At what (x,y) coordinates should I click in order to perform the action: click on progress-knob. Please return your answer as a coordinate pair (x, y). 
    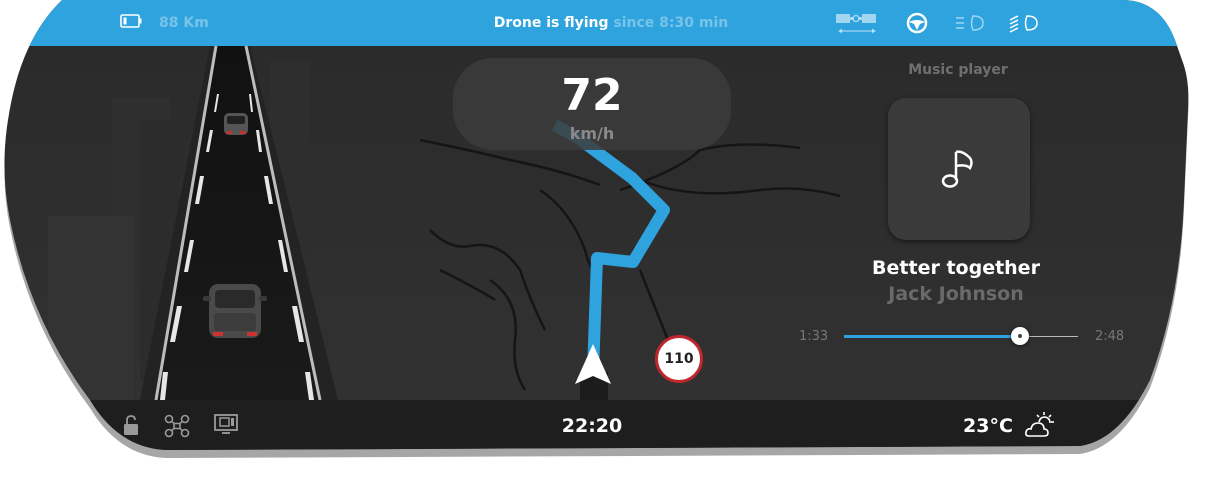
    Looking at the image, I should click on (1020, 336).